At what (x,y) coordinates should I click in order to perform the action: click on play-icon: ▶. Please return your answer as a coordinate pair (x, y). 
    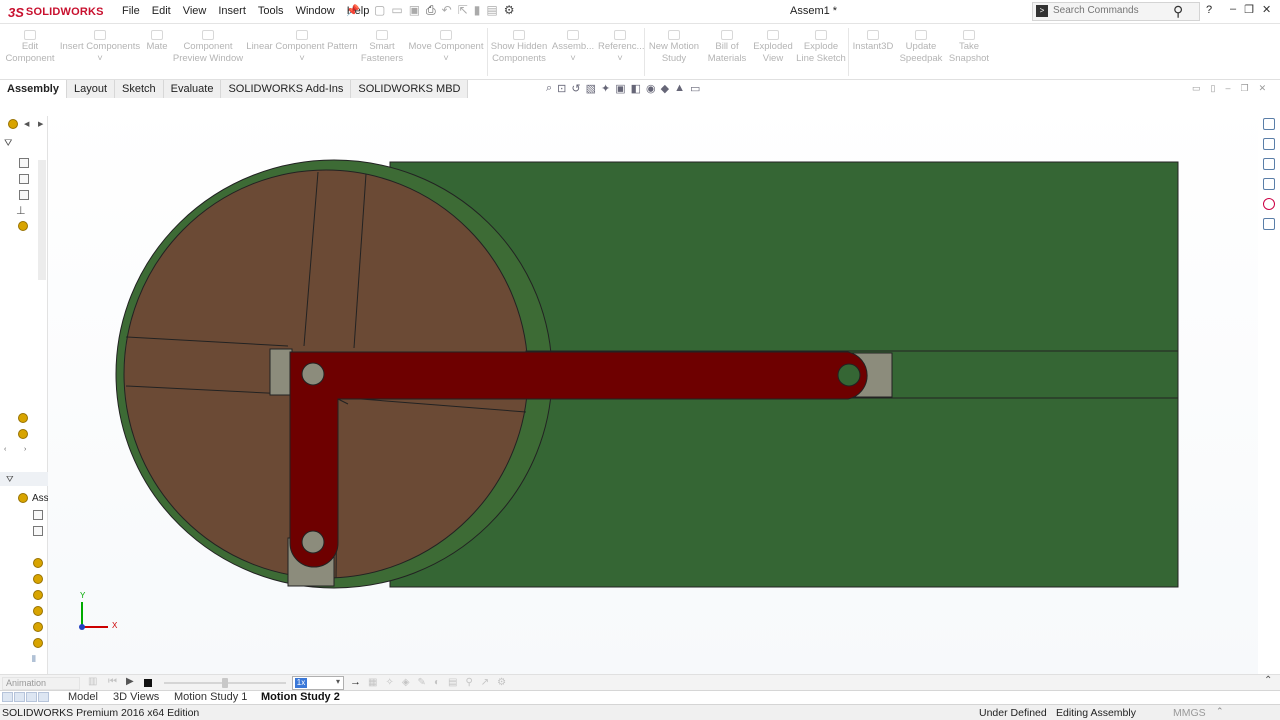
    Looking at the image, I should click on (130, 681).